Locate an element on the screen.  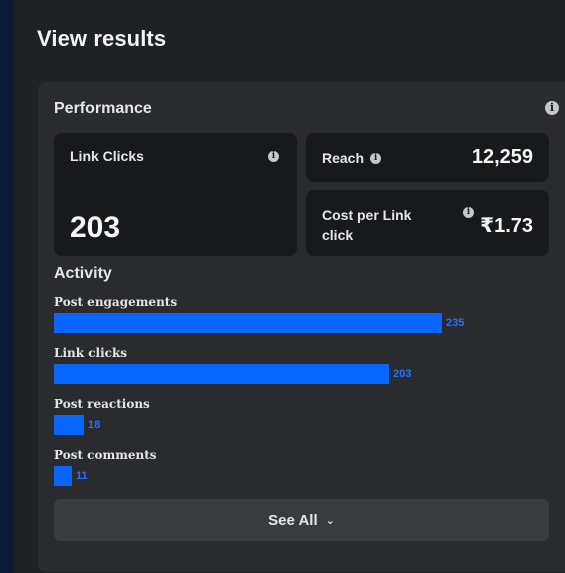
activity-label: Post comments is located at coordinates (105, 455).